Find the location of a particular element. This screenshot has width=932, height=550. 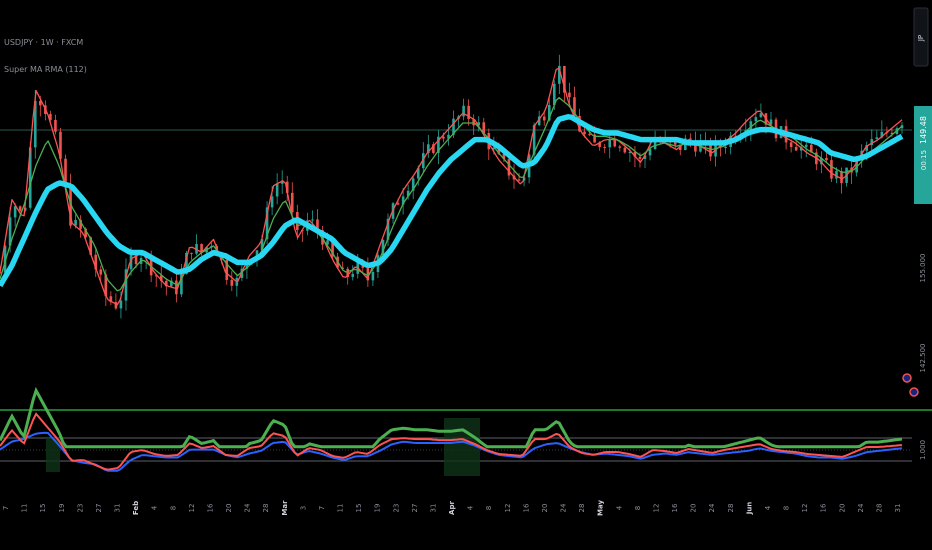

current-price-countdown: 00:15 is located at coordinates (924, 160).